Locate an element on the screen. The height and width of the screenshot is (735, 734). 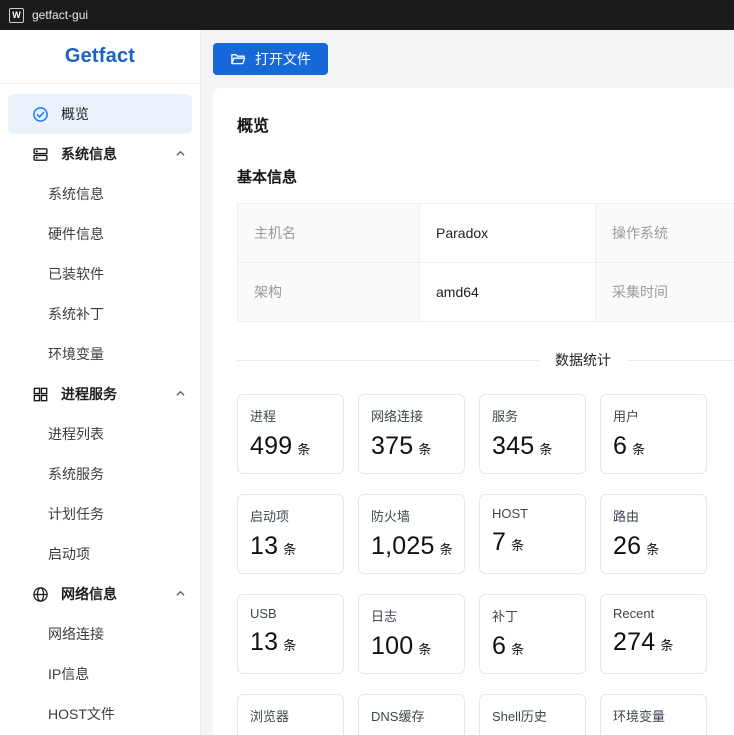
stat-card-processes: 进程 499 条 is located at coordinates (290, 434).